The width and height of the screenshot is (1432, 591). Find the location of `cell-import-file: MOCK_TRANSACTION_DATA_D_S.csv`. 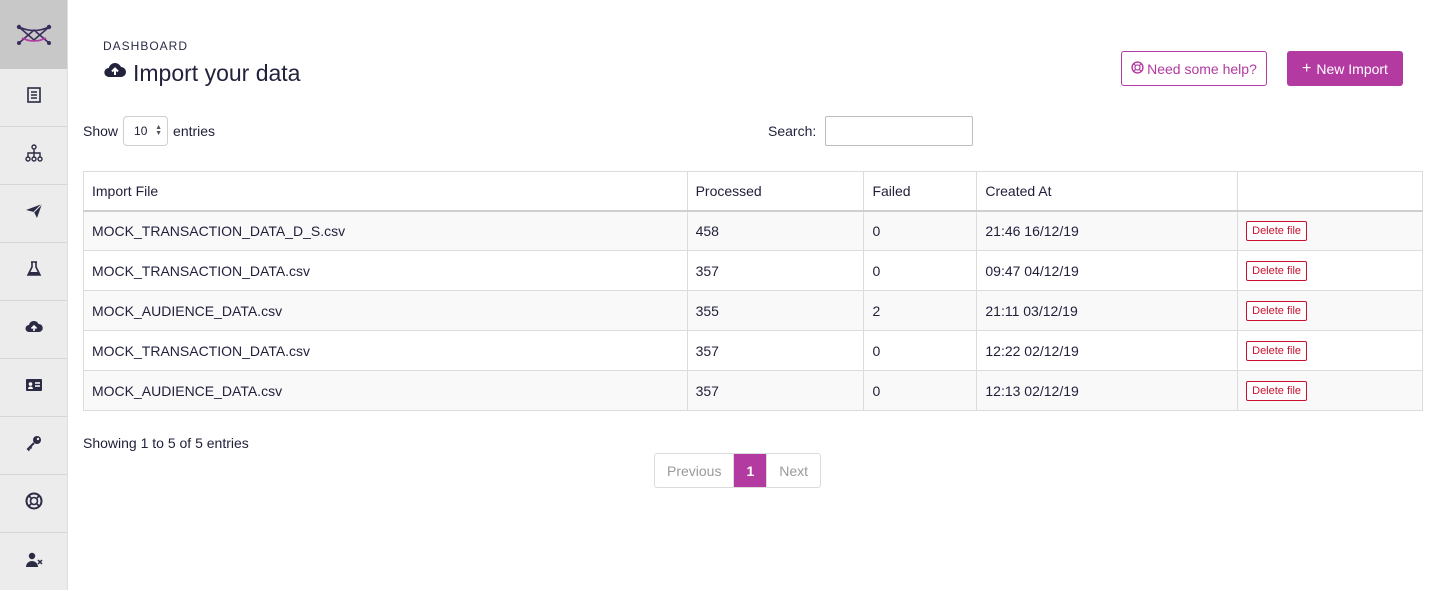

cell-import-file: MOCK_TRANSACTION_DATA_D_S.csv is located at coordinates (385, 230).